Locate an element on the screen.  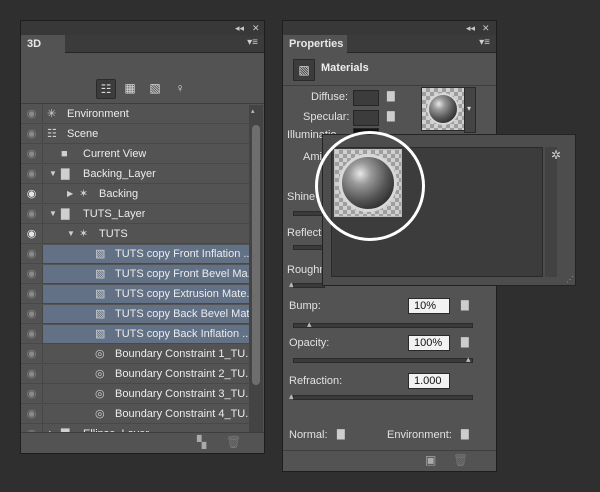
tree-row-tuts-layer: ◉ ▼ ▇ TUTS_Layer is located at coordinates (135, 214).